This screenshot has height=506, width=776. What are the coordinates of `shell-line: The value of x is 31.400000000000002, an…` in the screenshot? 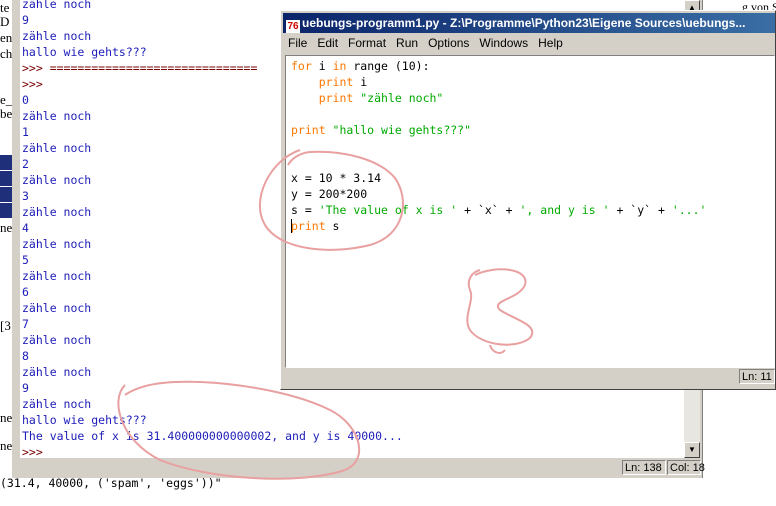 It's located at (212, 436).